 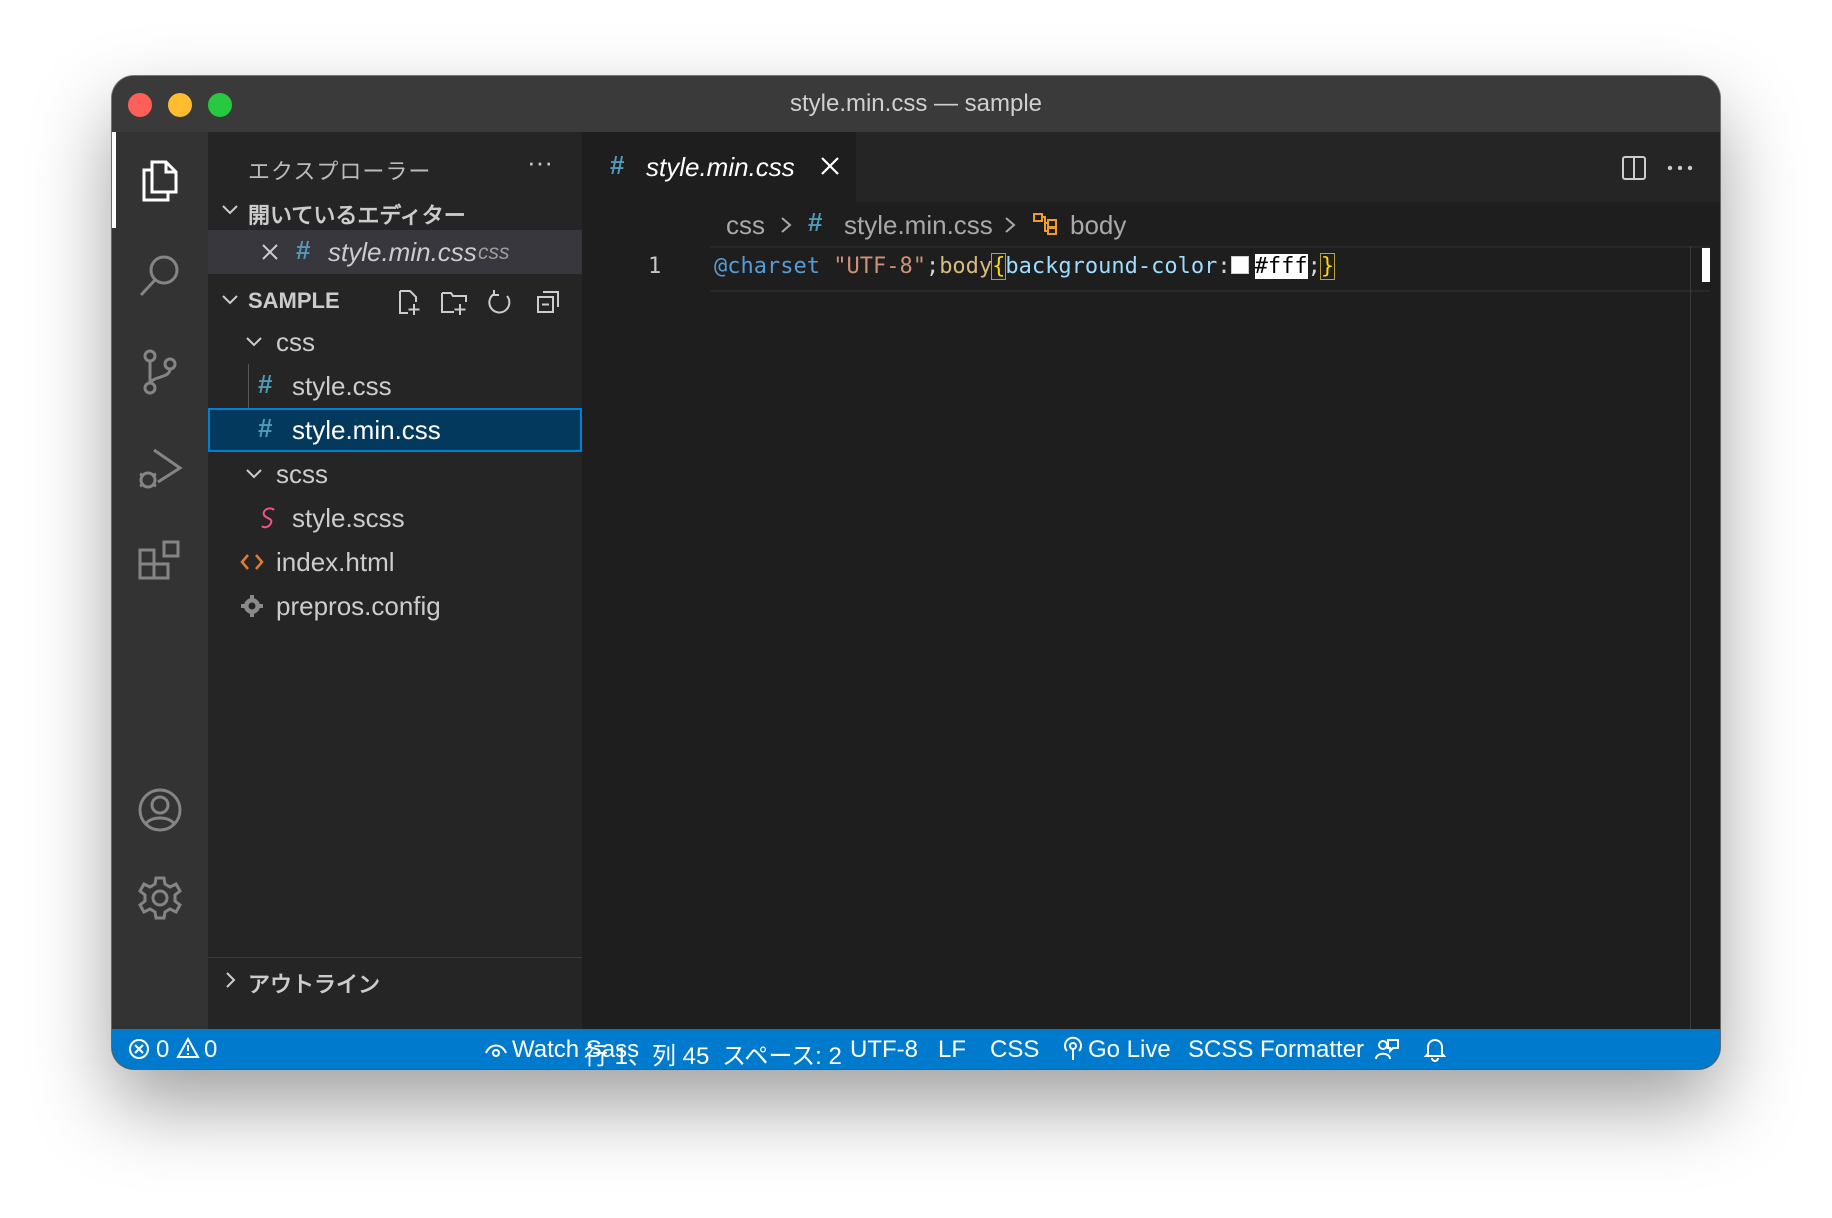 I want to click on warning-count: 0, so click(x=210, y=1050).